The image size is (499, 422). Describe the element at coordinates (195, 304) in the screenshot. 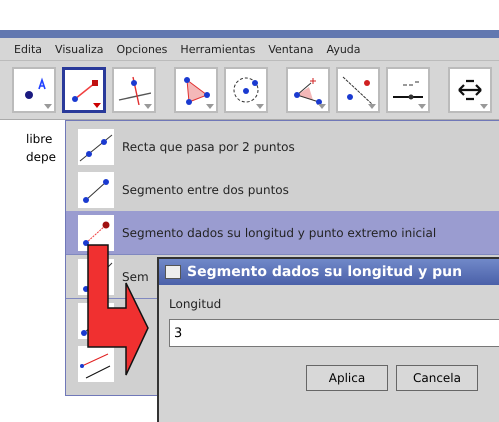

I see `field-label: Longitud` at that location.